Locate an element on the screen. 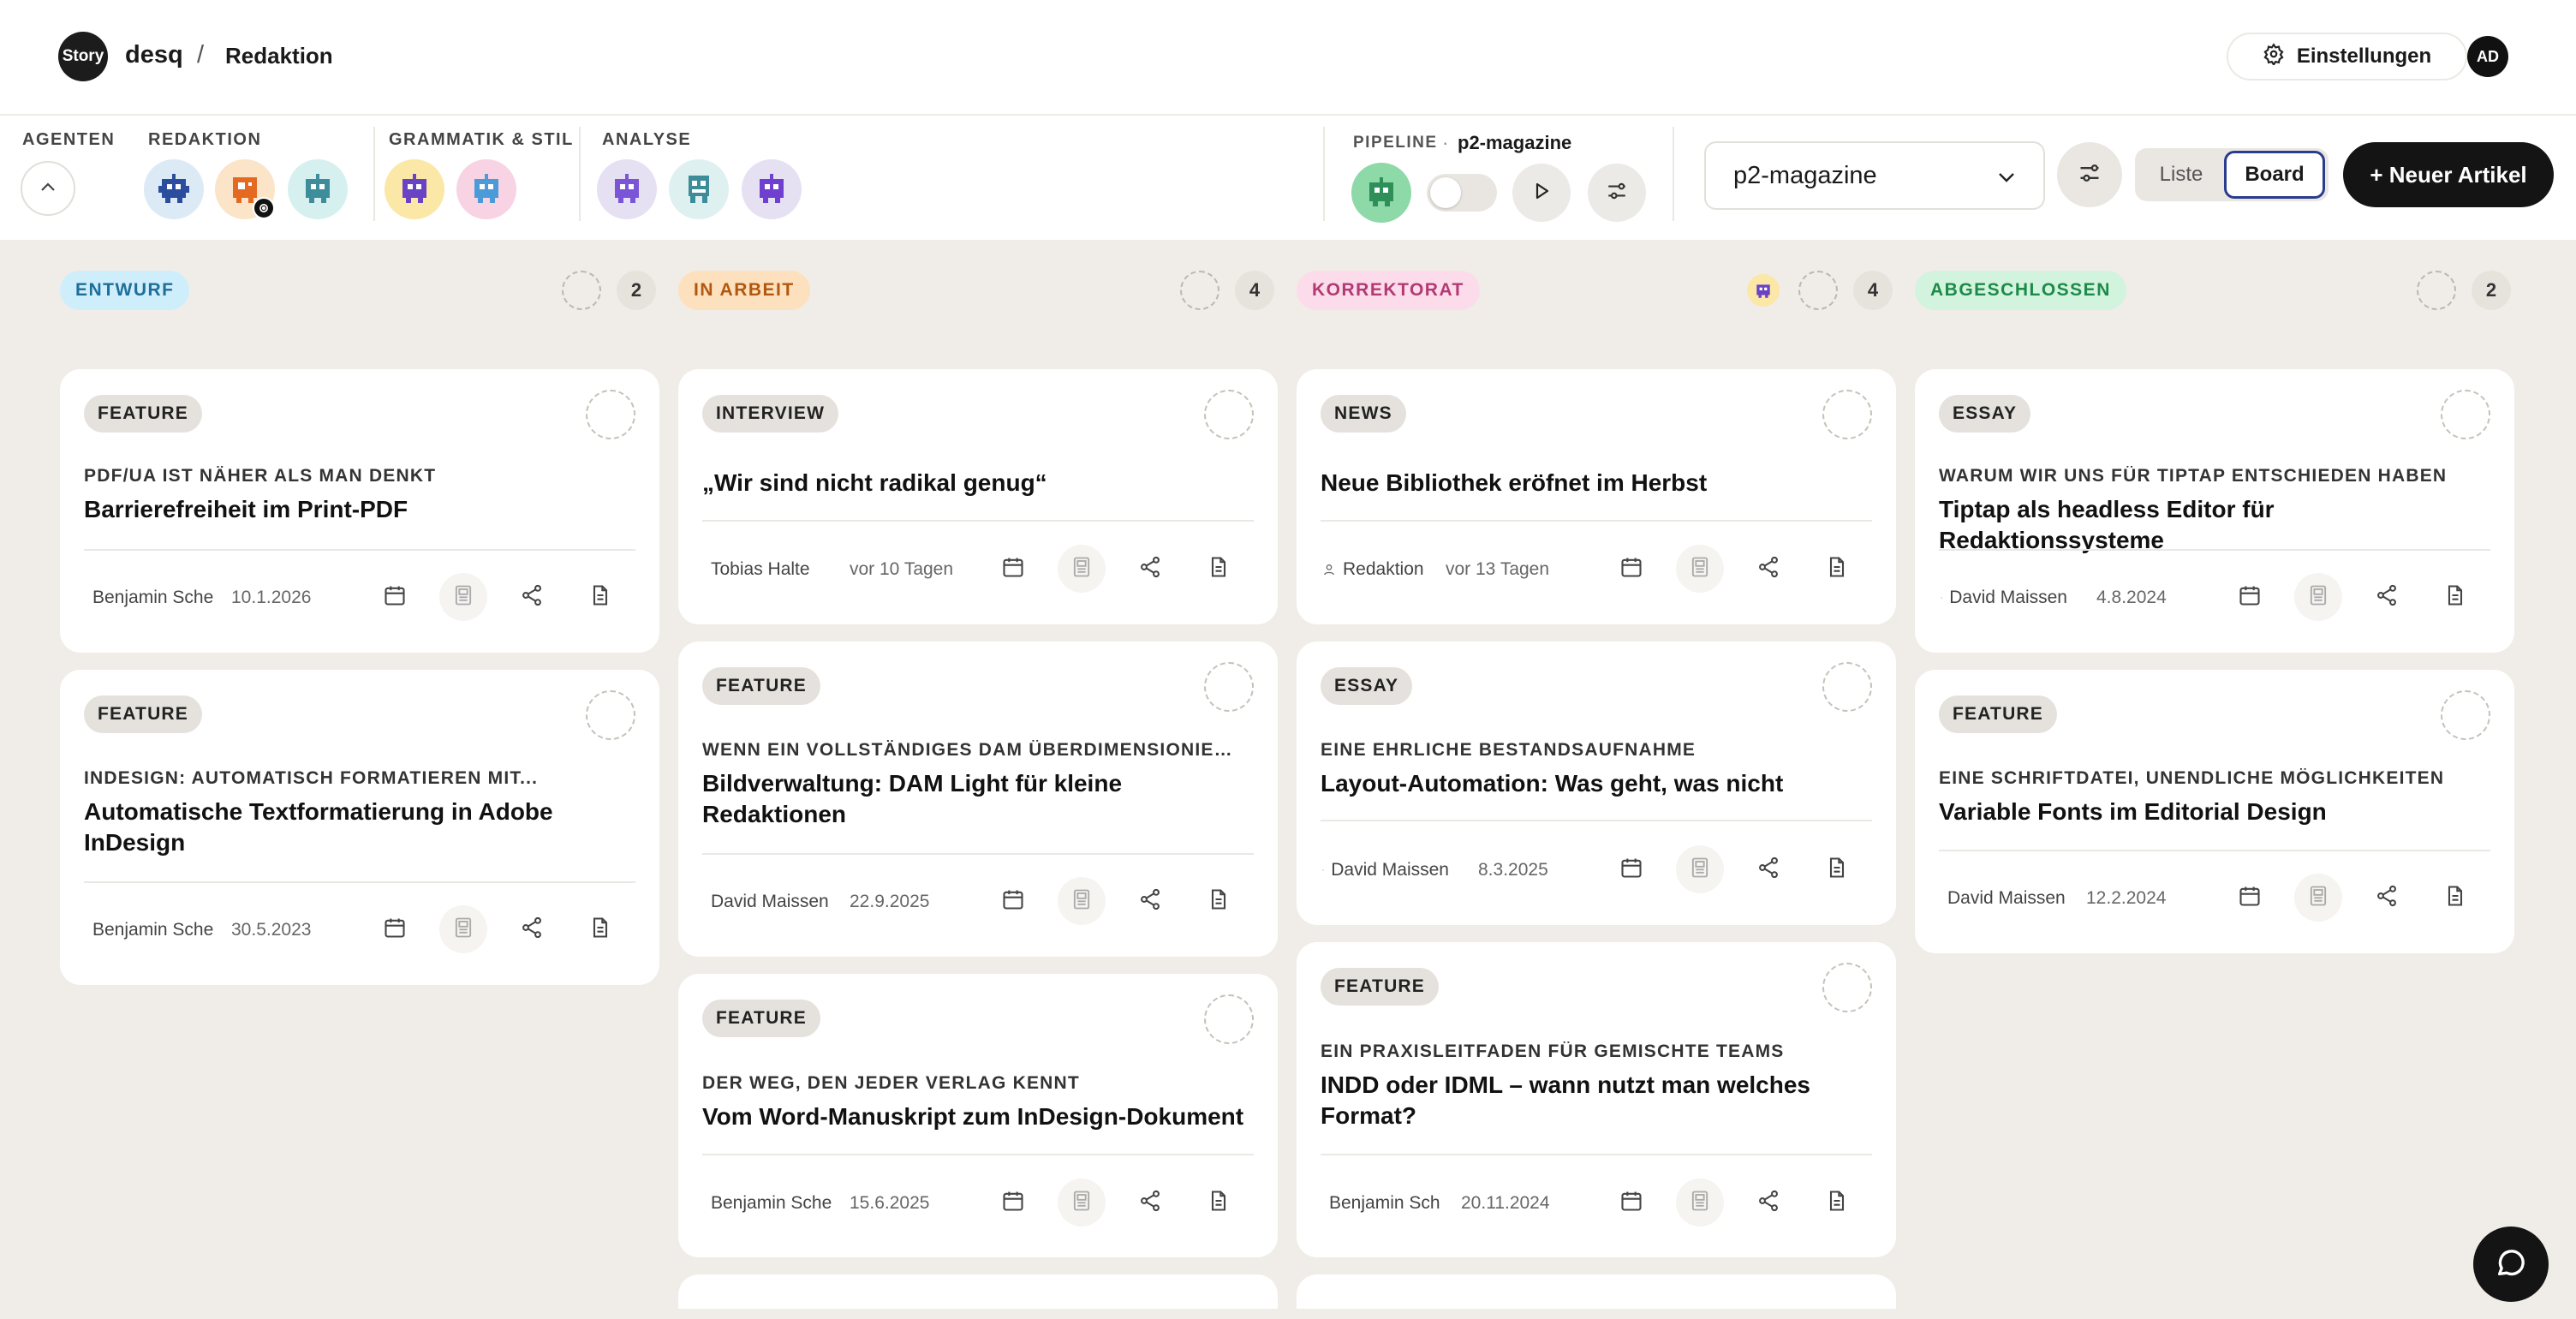 The width and height of the screenshot is (2576, 1319). share-icon is located at coordinates (1768, 870).